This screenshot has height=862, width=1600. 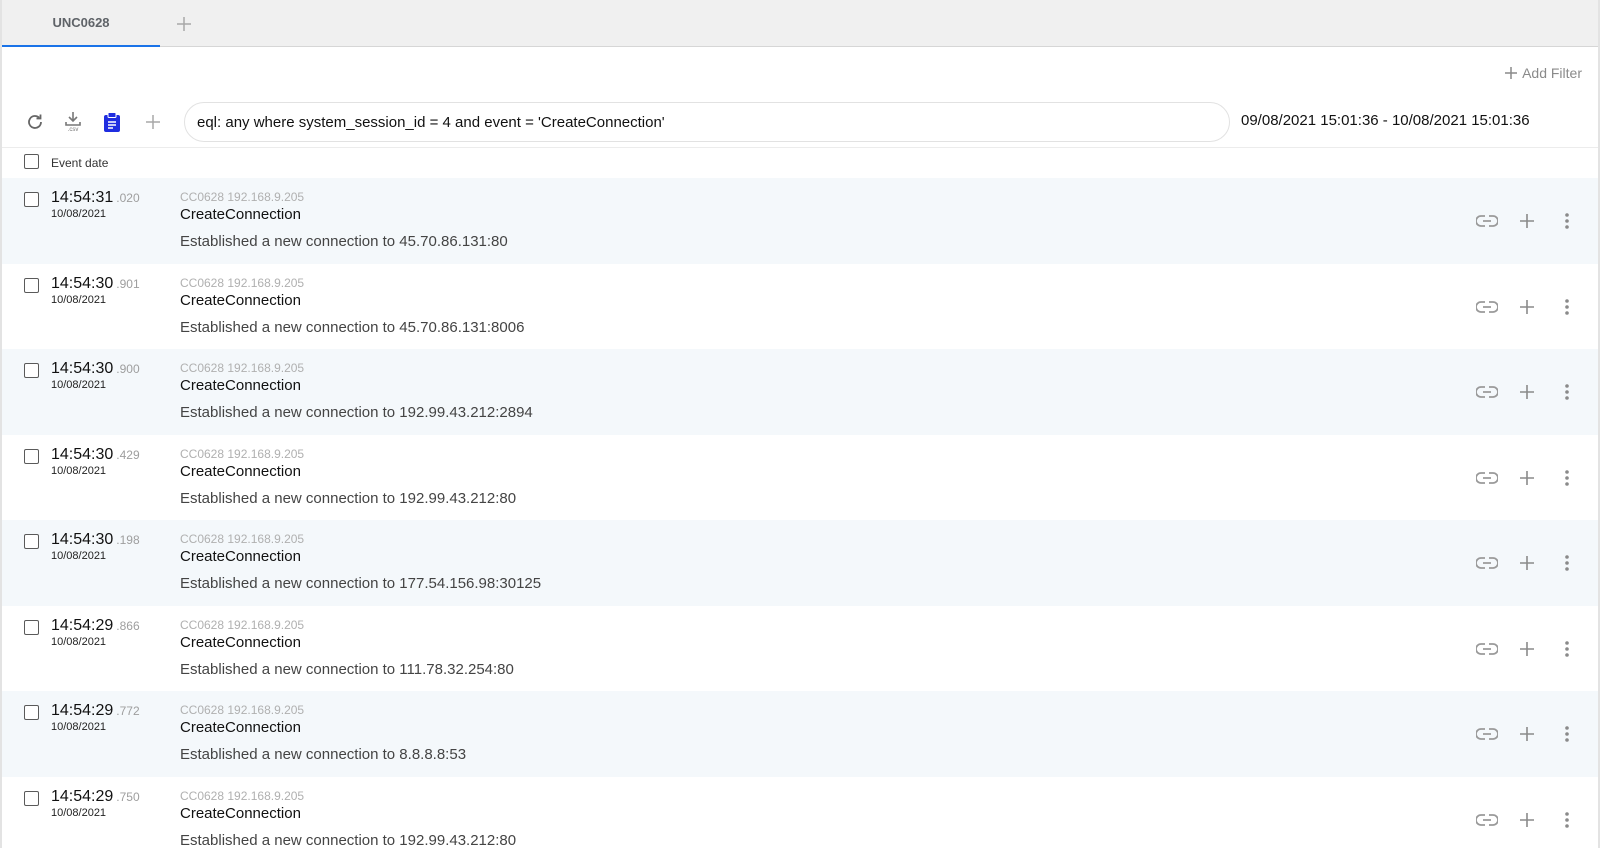 I want to click on event-time: 14:54:30.198, so click(x=95, y=540).